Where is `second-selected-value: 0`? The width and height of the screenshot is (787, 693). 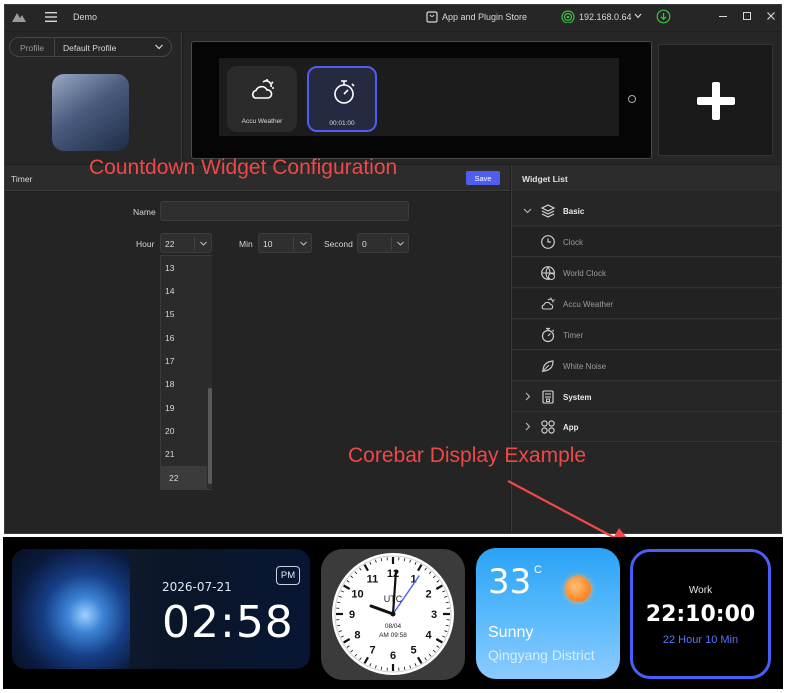
second-selected-value: 0 is located at coordinates (364, 244).